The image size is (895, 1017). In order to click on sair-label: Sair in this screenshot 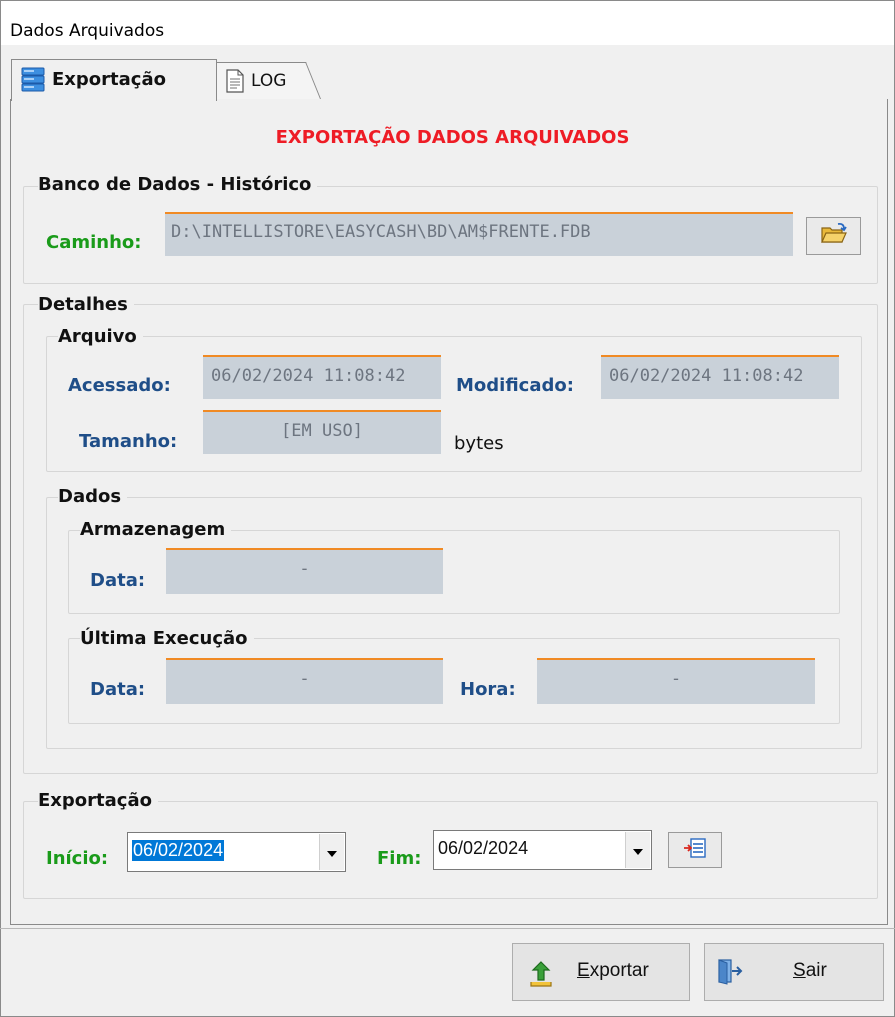, I will do `click(810, 970)`.